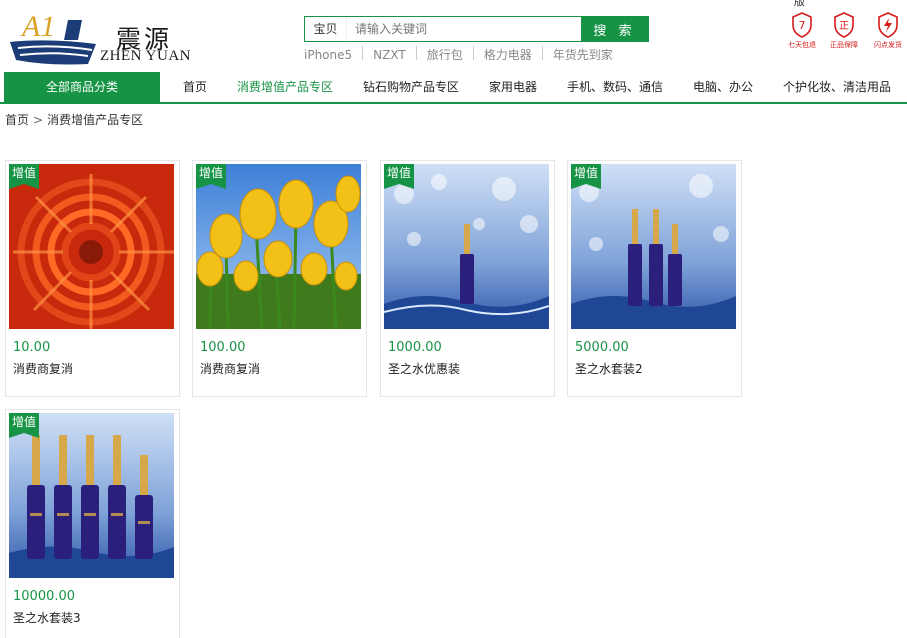 This screenshot has width=907, height=638. What do you see at coordinates (614, 29) in the screenshot?
I see `search-button: 搜 索` at bounding box center [614, 29].